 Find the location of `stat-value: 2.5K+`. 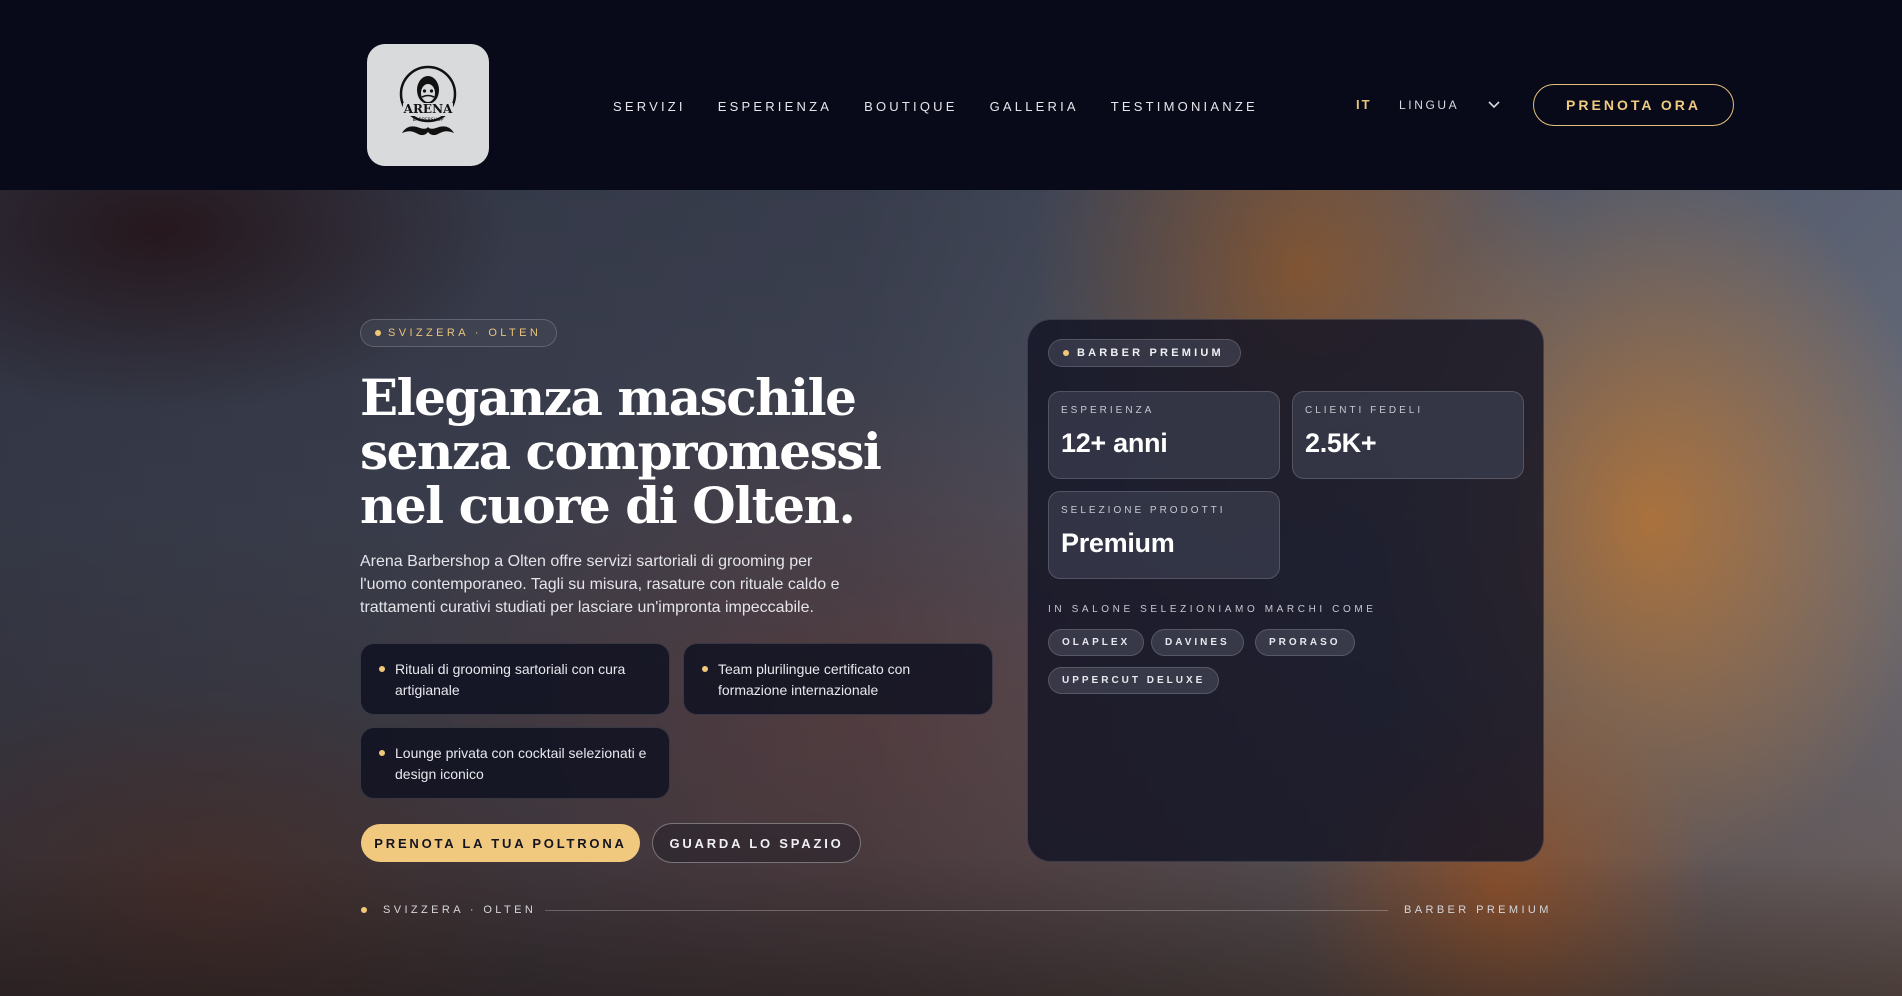

stat-value: 2.5K+ is located at coordinates (1341, 443).